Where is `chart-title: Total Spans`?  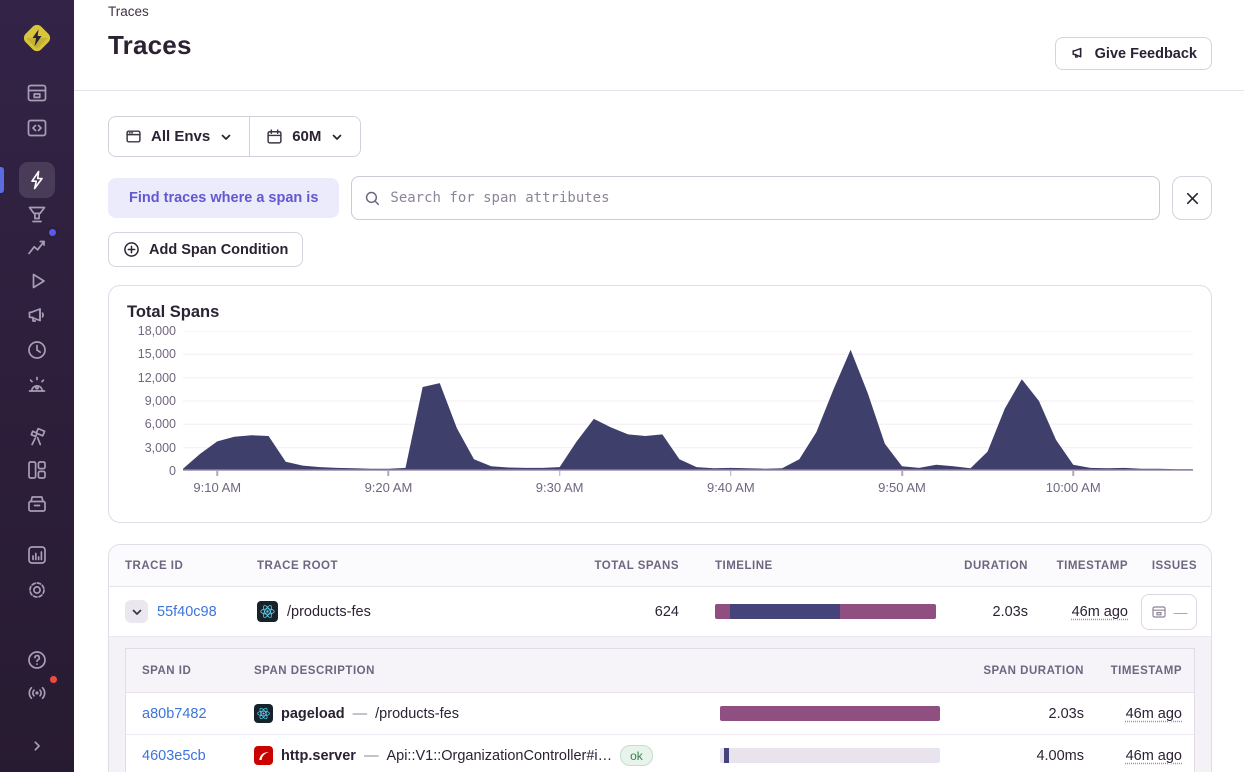
chart-title: Total Spans is located at coordinates (173, 312).